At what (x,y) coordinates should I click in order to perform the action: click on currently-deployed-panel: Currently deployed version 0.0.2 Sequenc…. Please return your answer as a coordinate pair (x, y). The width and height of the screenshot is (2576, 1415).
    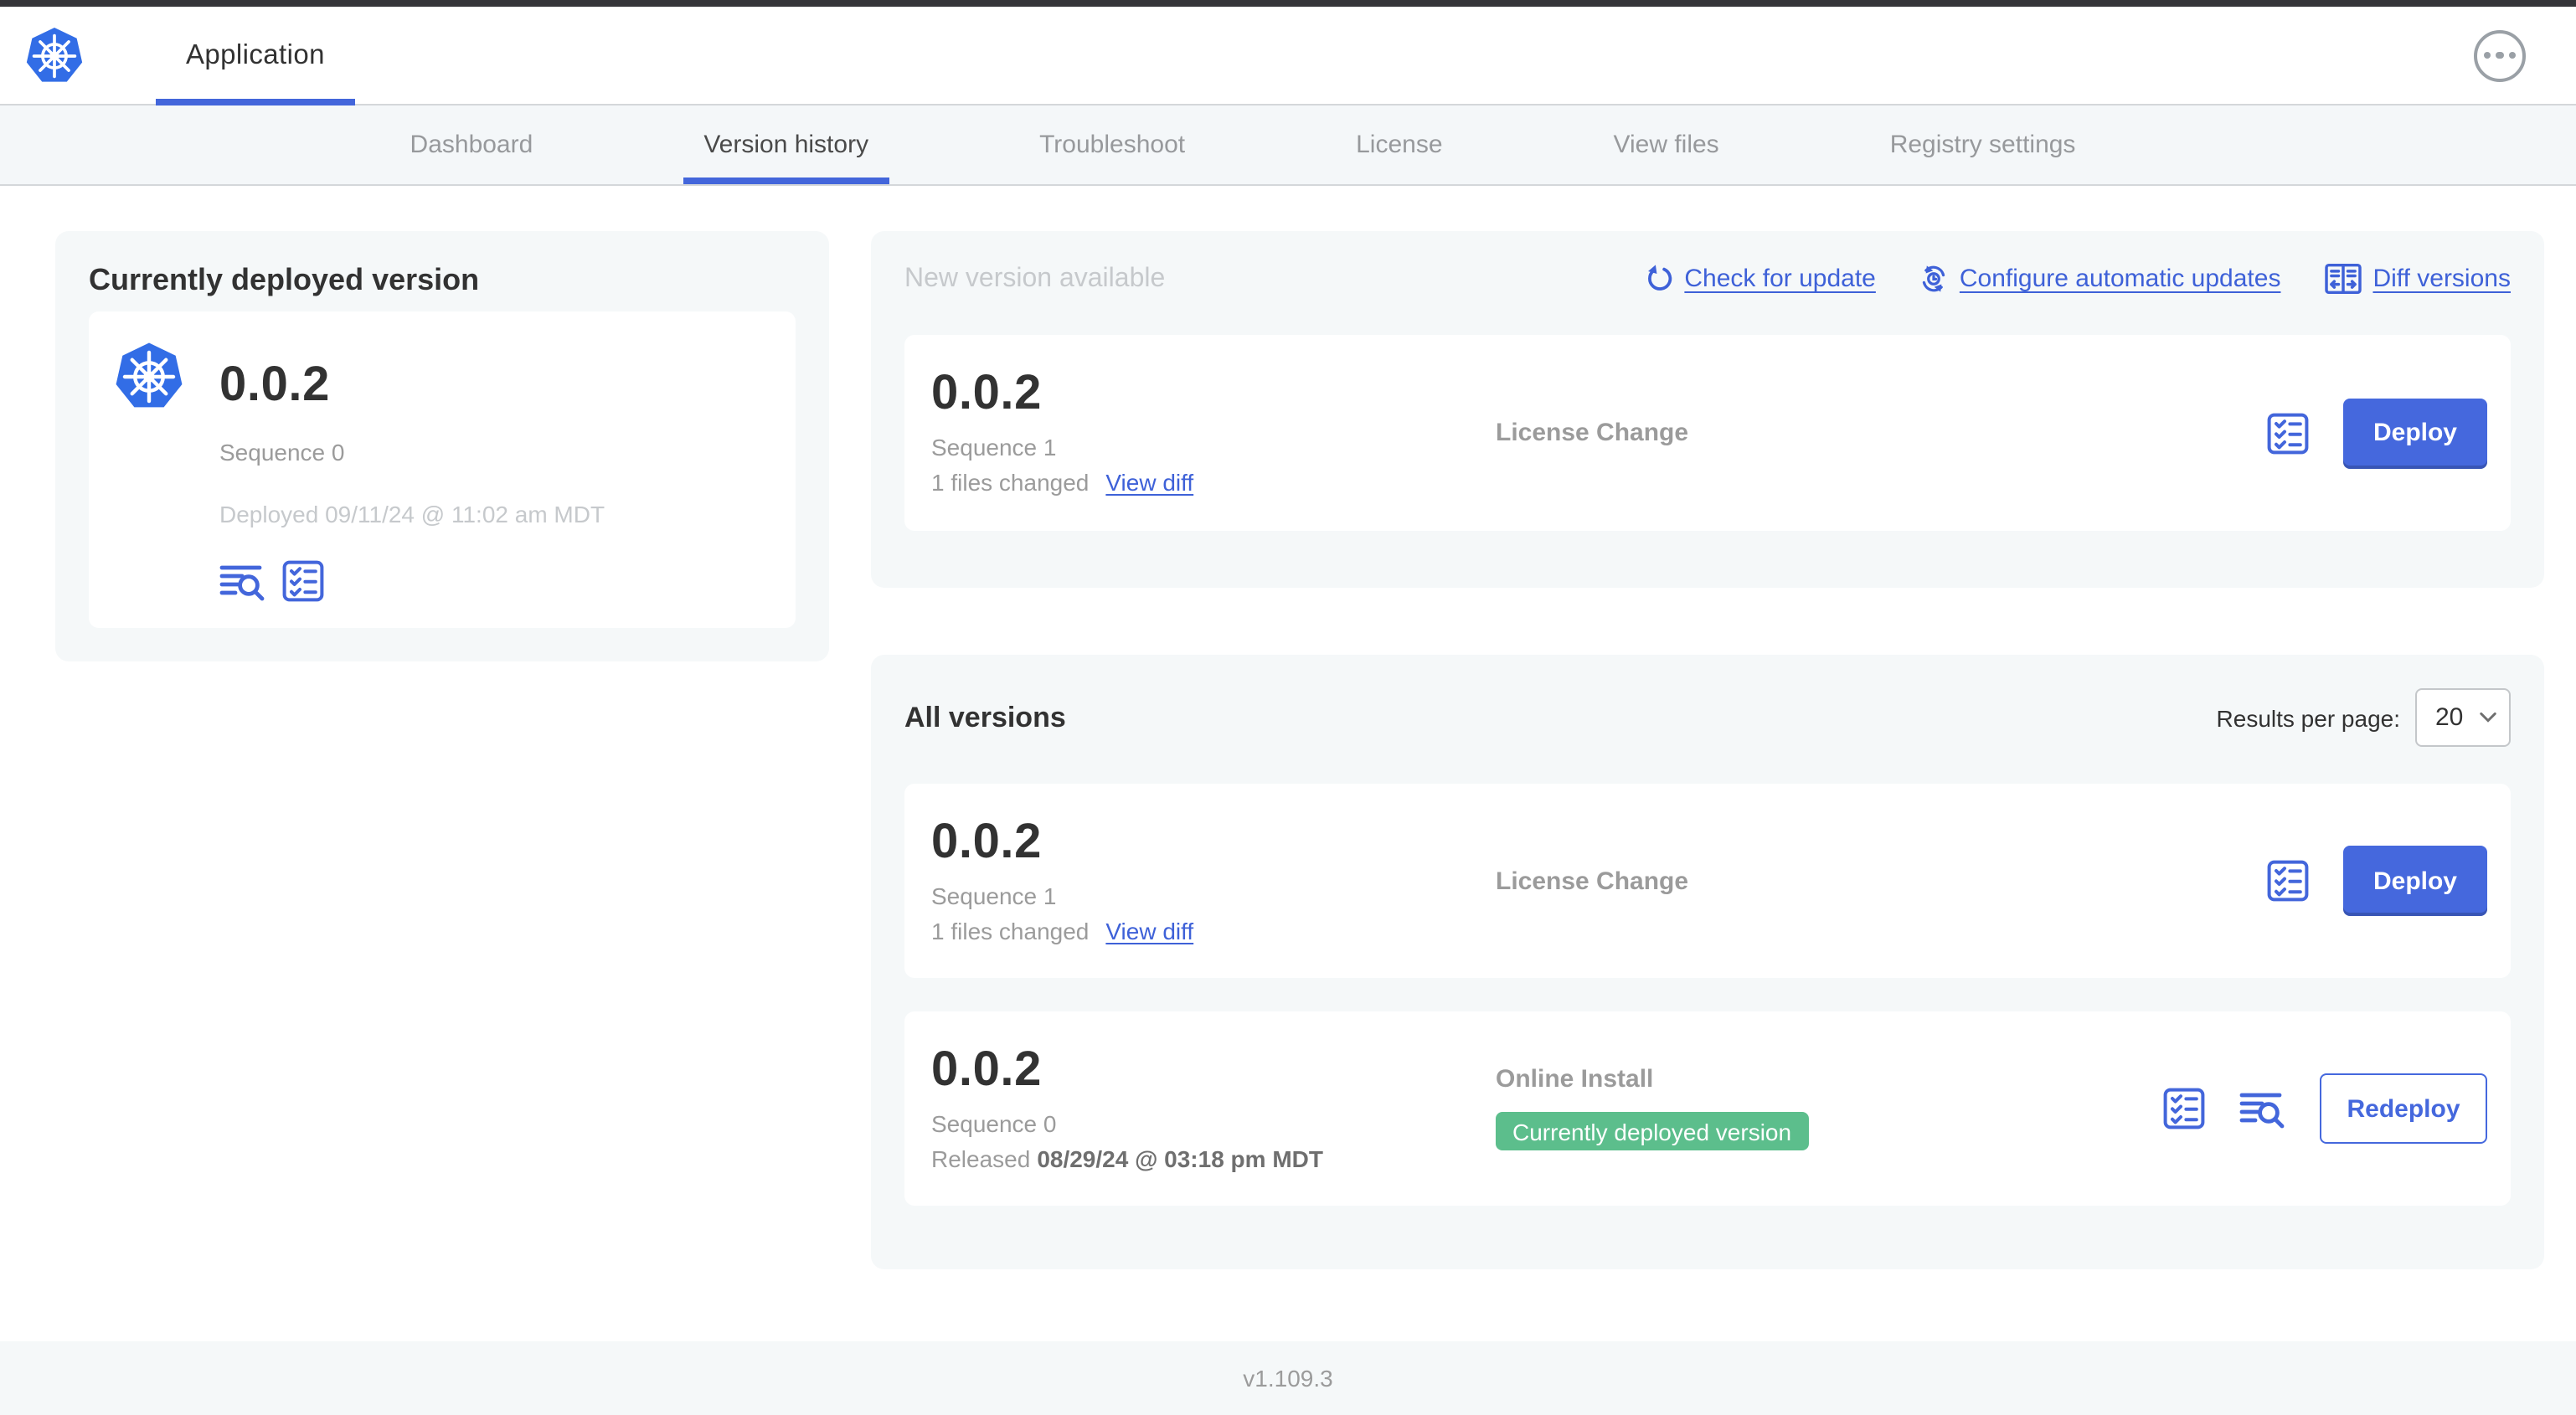
    Looking at the image, I should click on (442, 446).